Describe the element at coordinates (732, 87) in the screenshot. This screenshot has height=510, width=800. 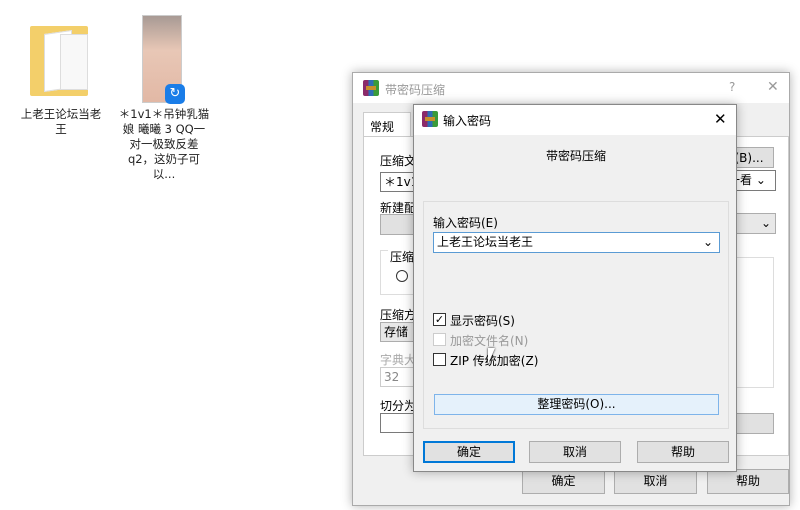
I see `help-icon: ?` at that location.